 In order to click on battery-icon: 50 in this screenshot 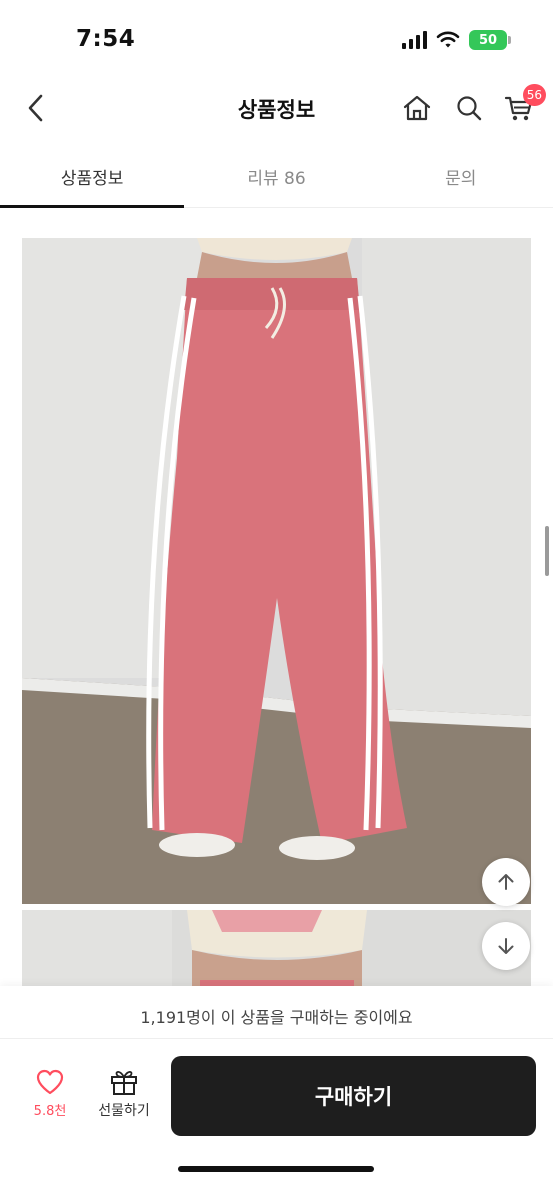, I will do `click(490, 40)`.